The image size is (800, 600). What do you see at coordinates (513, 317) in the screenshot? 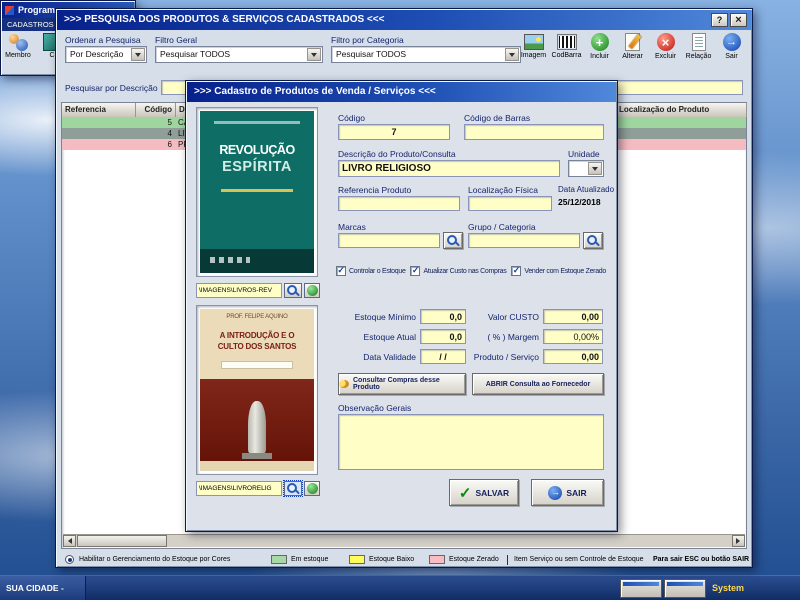
I see `valor-custo-label: Valor CUSTO` at bounding box center [513, 317].